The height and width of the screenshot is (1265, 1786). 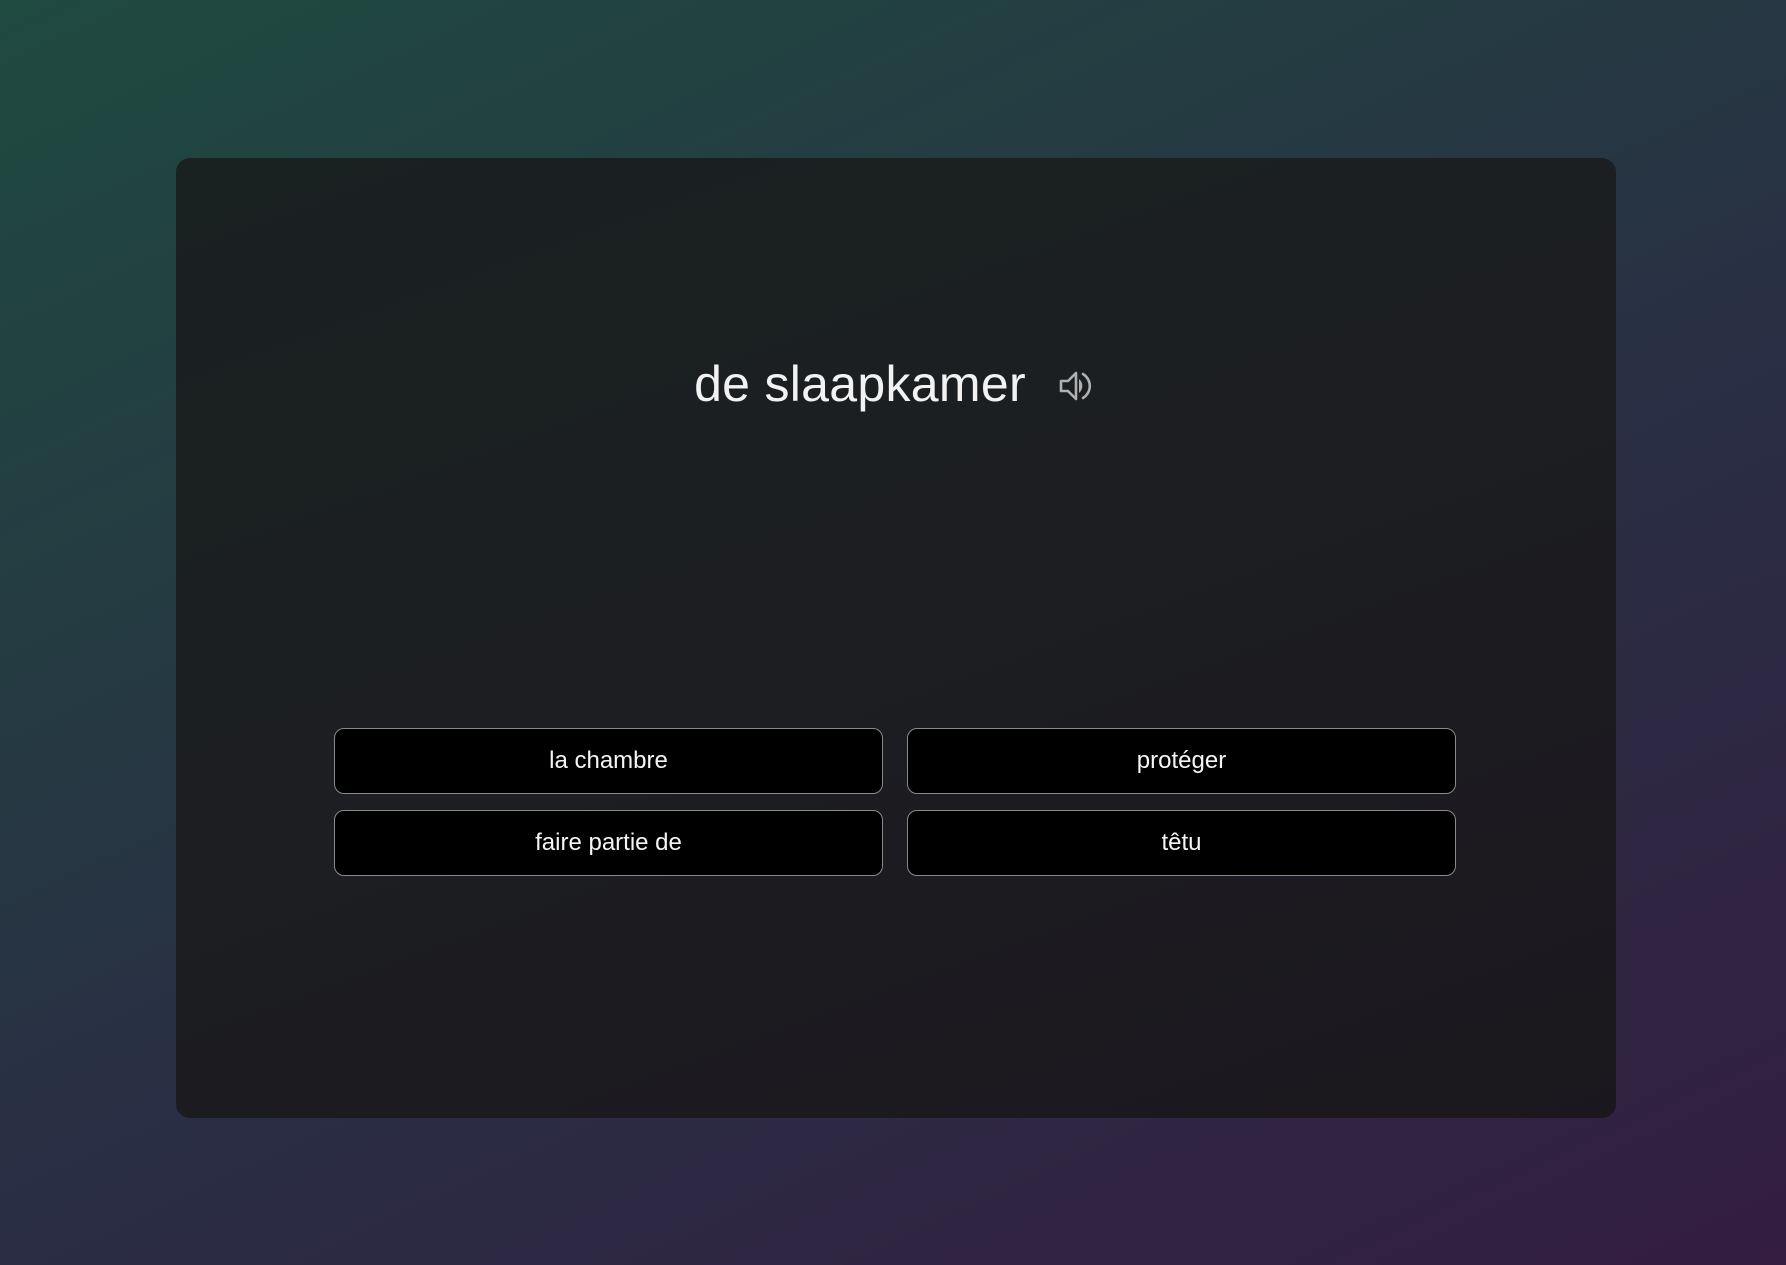 I want to click on answer-options: la chambre protéger faire partie de têtu, so click(x=895, y=802).